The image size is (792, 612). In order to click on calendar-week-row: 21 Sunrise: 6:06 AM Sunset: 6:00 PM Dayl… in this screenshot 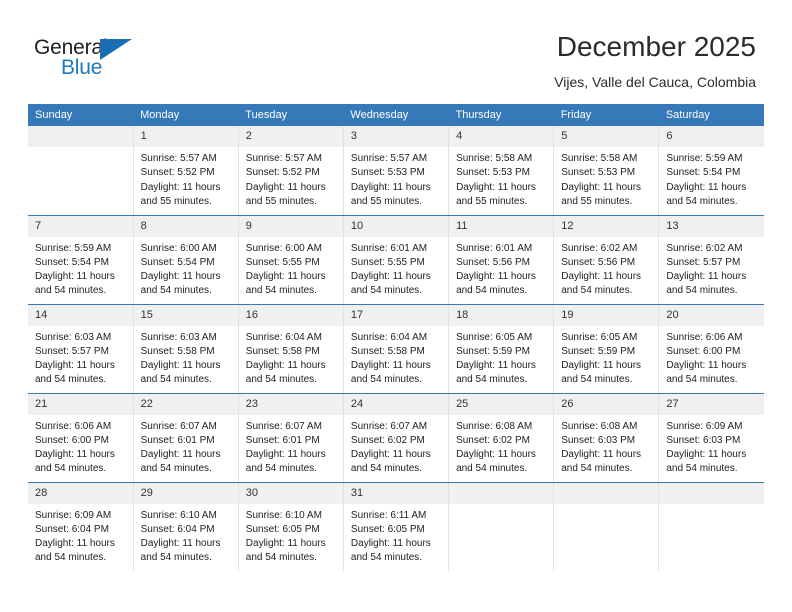, I will do `click(396, 438)`.